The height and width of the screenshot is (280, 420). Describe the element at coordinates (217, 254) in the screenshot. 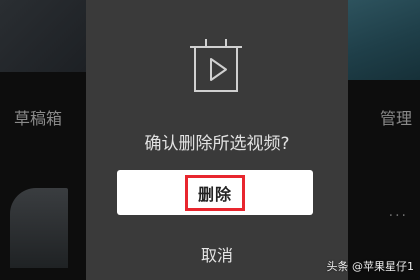

I see `cancel-button: 取消` at that location.